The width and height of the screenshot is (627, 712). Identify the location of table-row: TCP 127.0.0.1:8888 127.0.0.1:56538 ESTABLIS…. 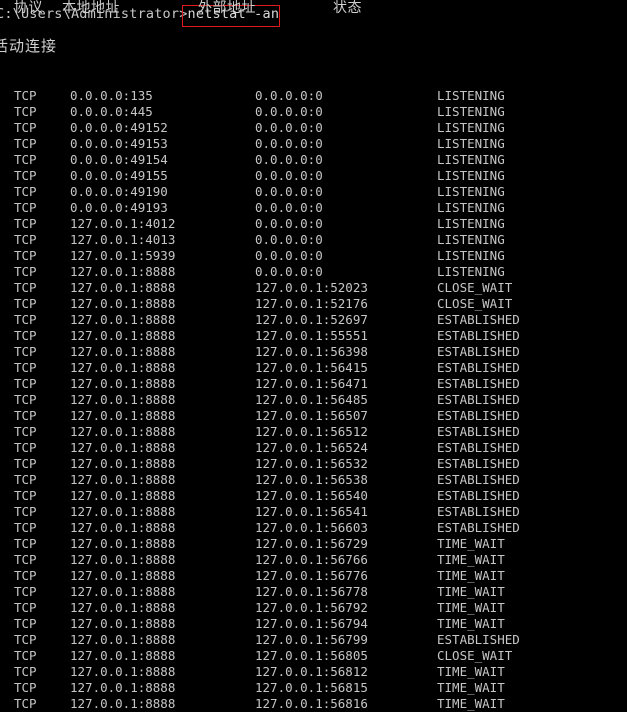
(313, 480).